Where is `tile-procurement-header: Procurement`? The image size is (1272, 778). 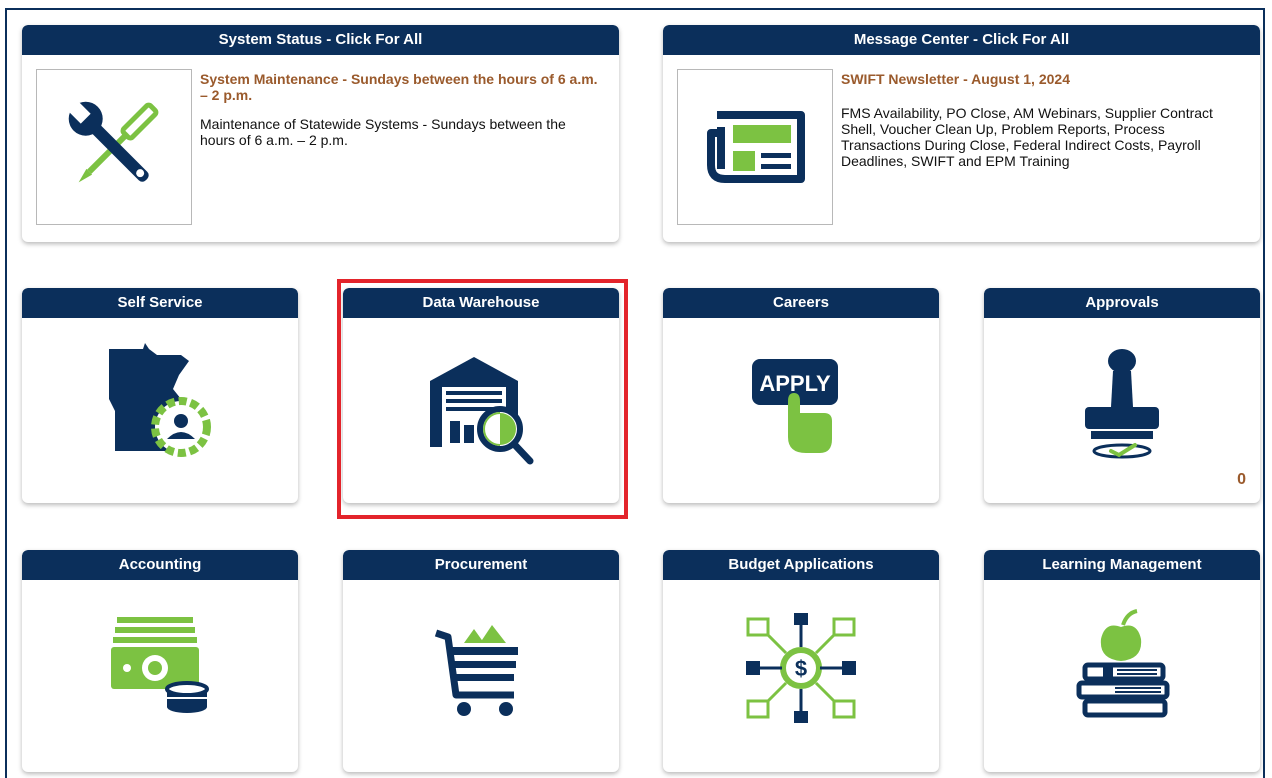
tile-procurement-header: Procurement is located at coordinates (481, 565).